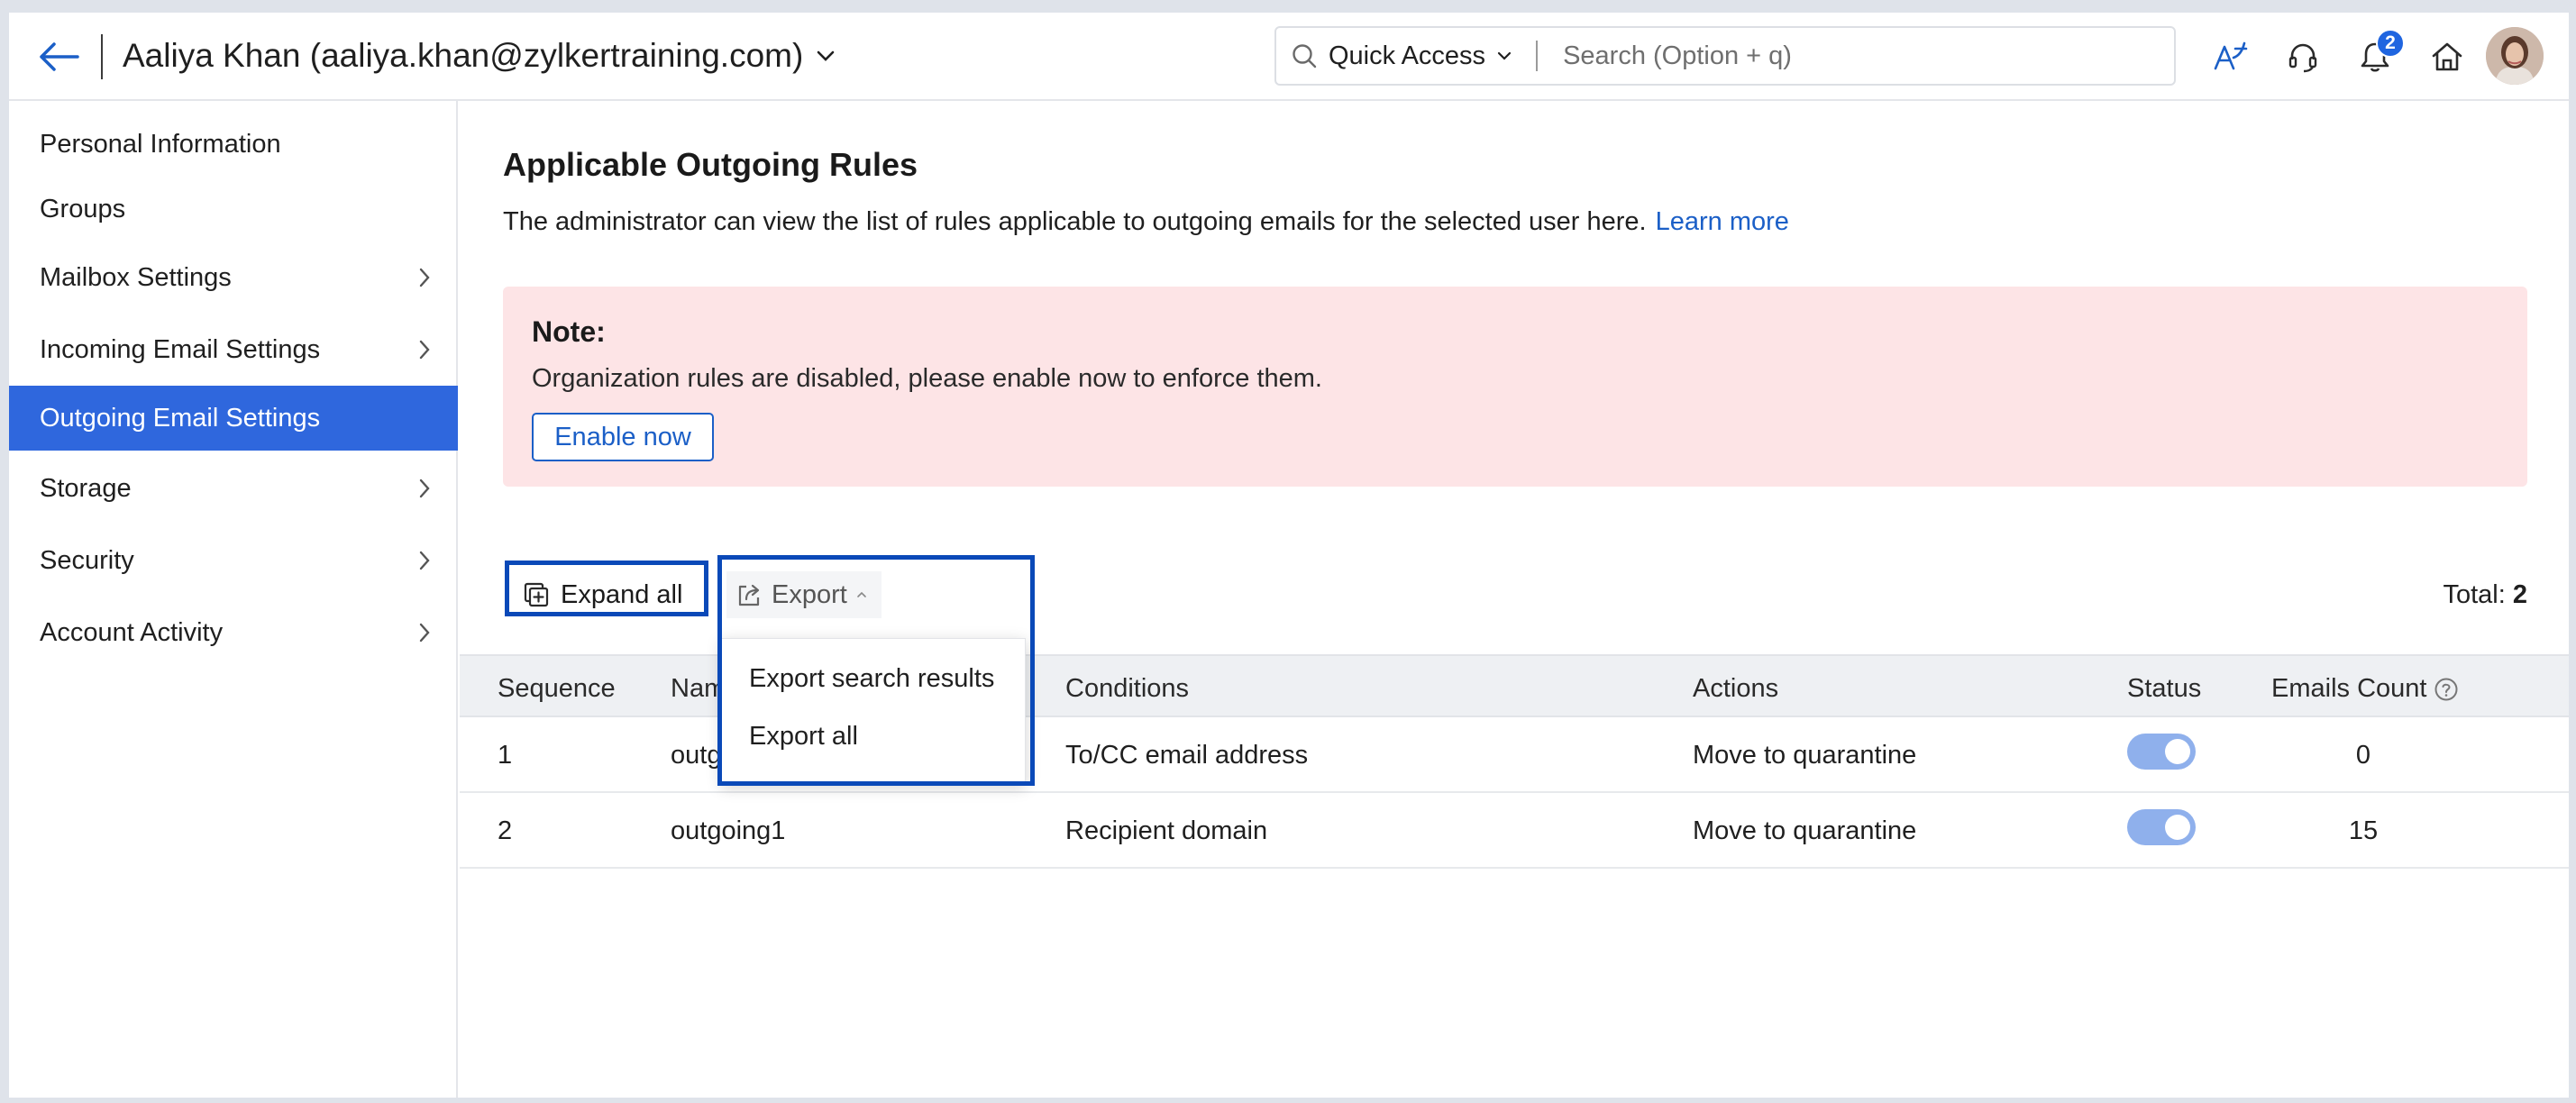 The width and height of the screenshot is (2576, 1103). I want to click on quick-access-dropdown: Quick Access, so click(1394, 56).